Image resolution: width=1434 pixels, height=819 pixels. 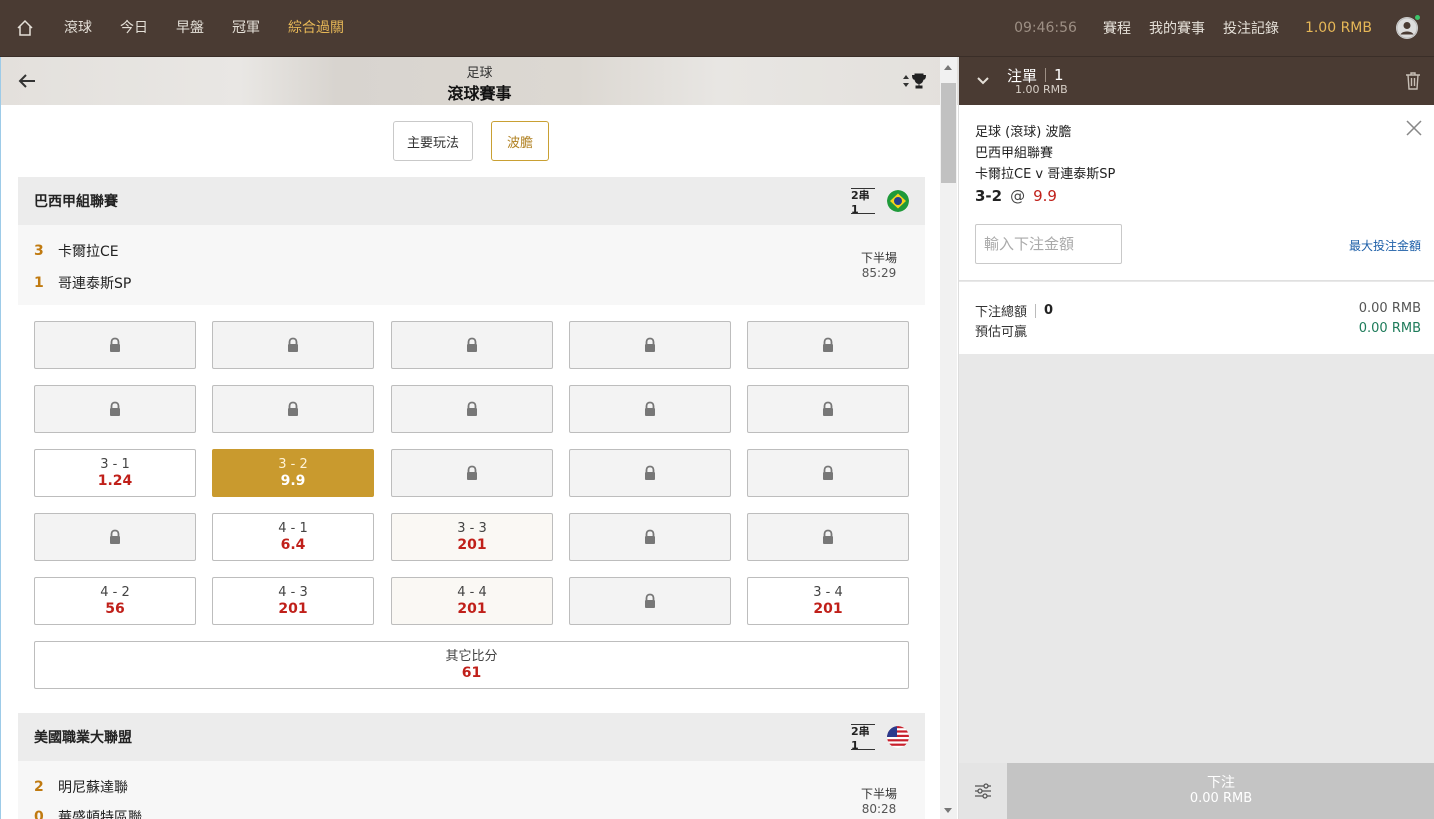 I want to click on collapse-button, so click(x=983, y=81).